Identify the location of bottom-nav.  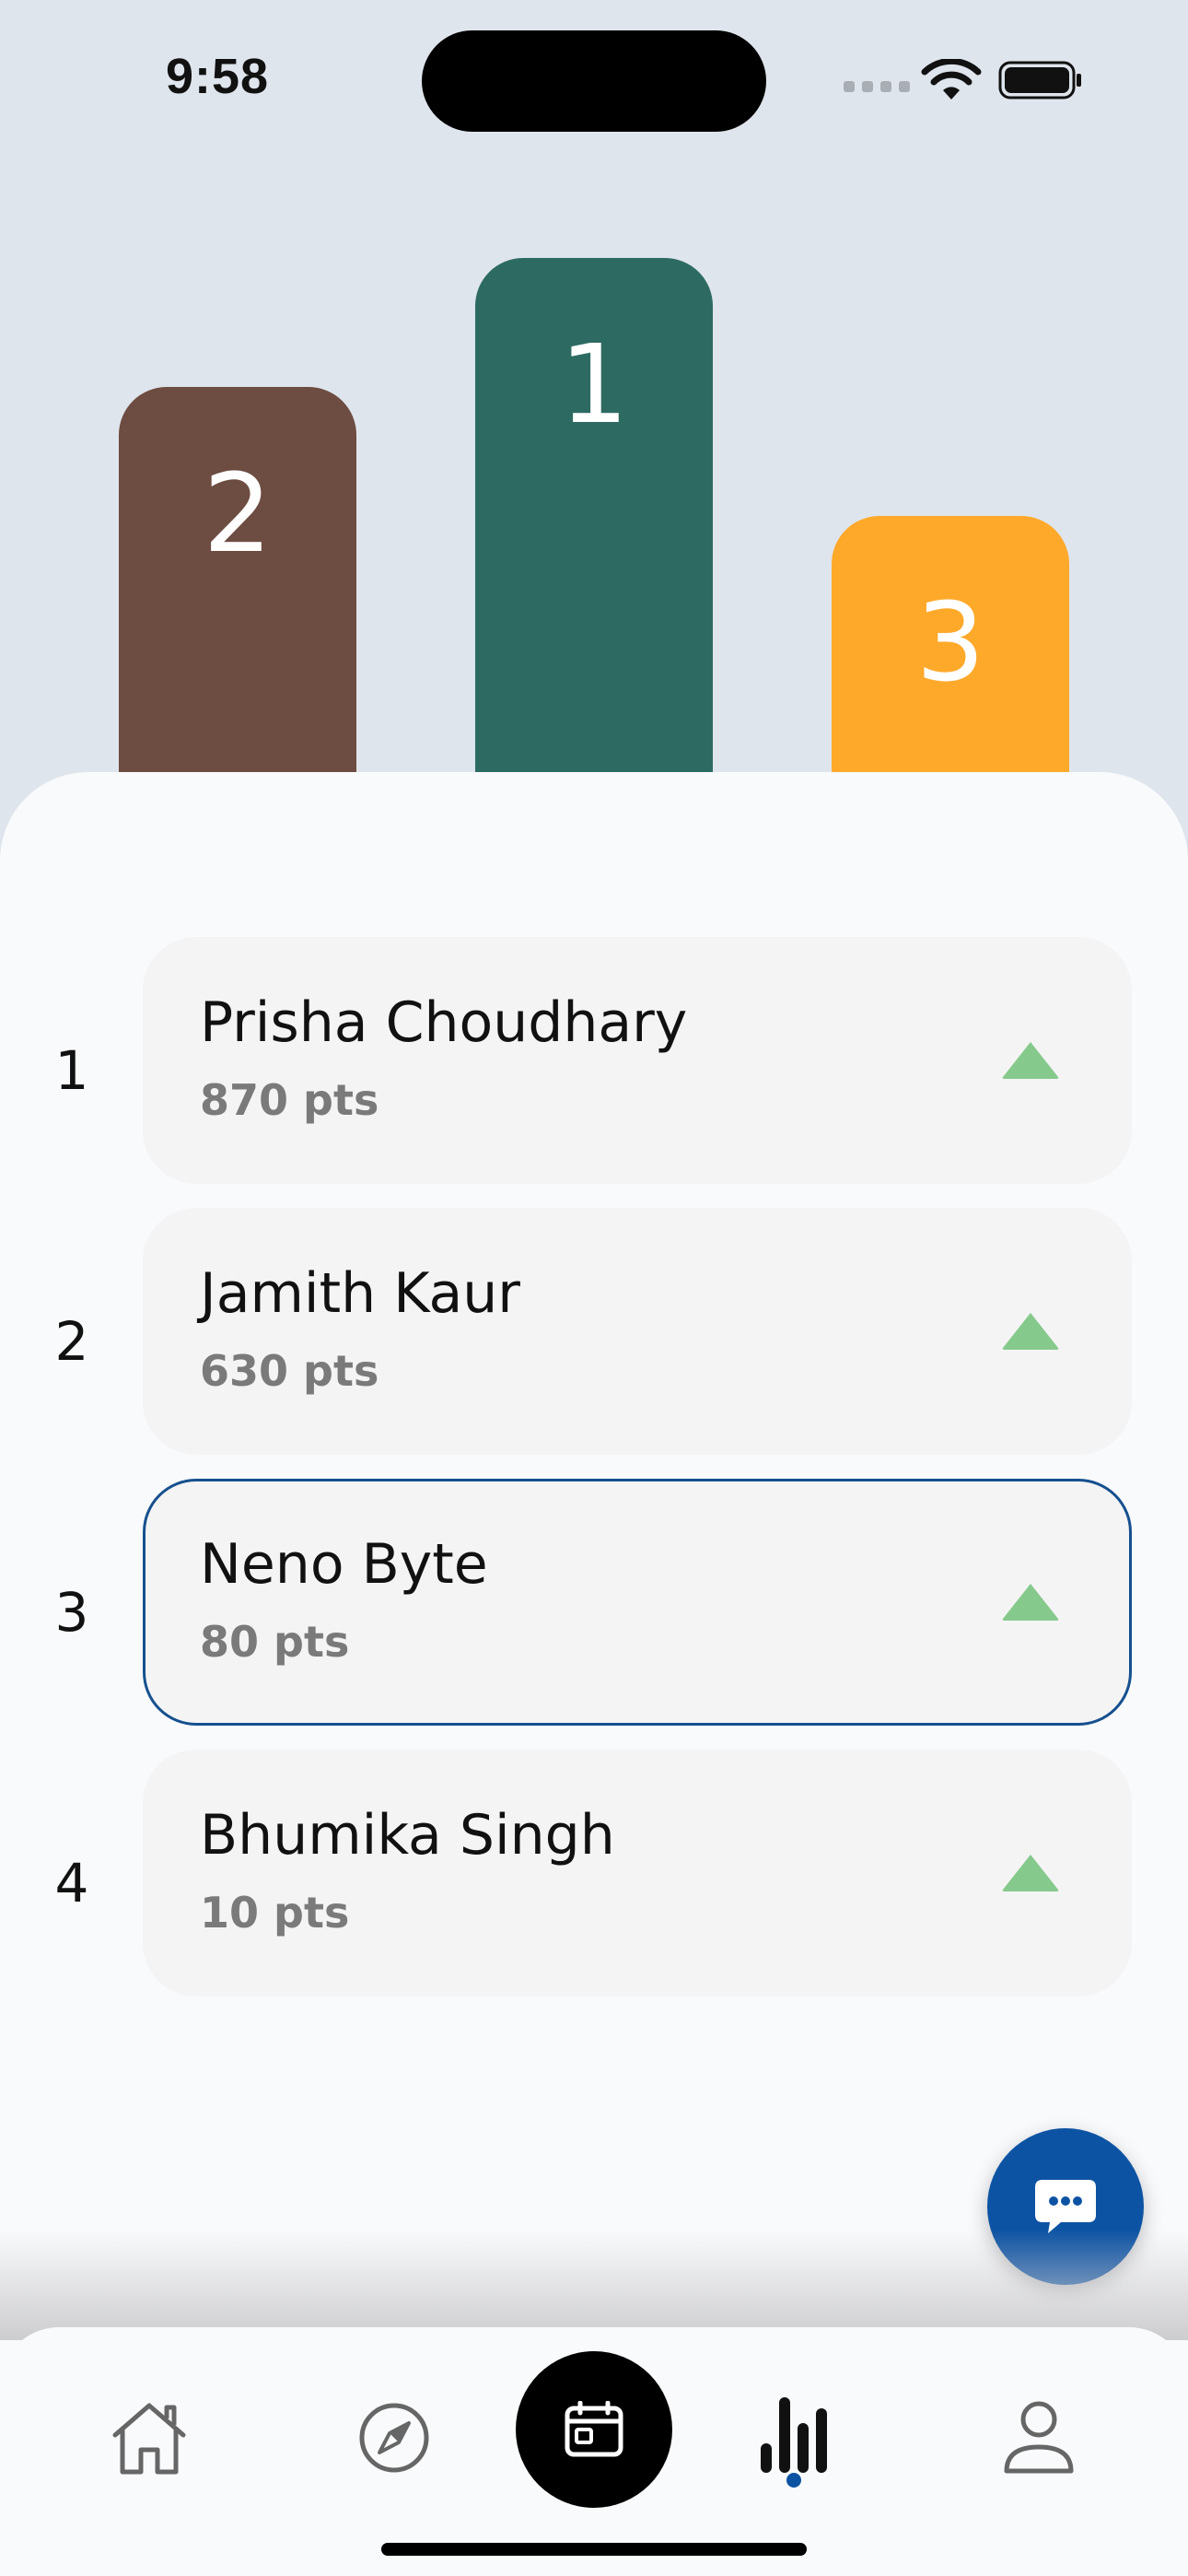
(594, 2451).